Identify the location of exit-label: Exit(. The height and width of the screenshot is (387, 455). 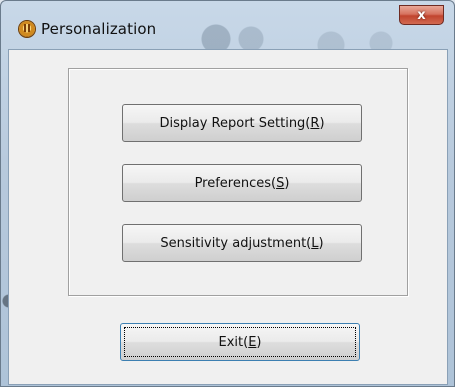
(233, 342).